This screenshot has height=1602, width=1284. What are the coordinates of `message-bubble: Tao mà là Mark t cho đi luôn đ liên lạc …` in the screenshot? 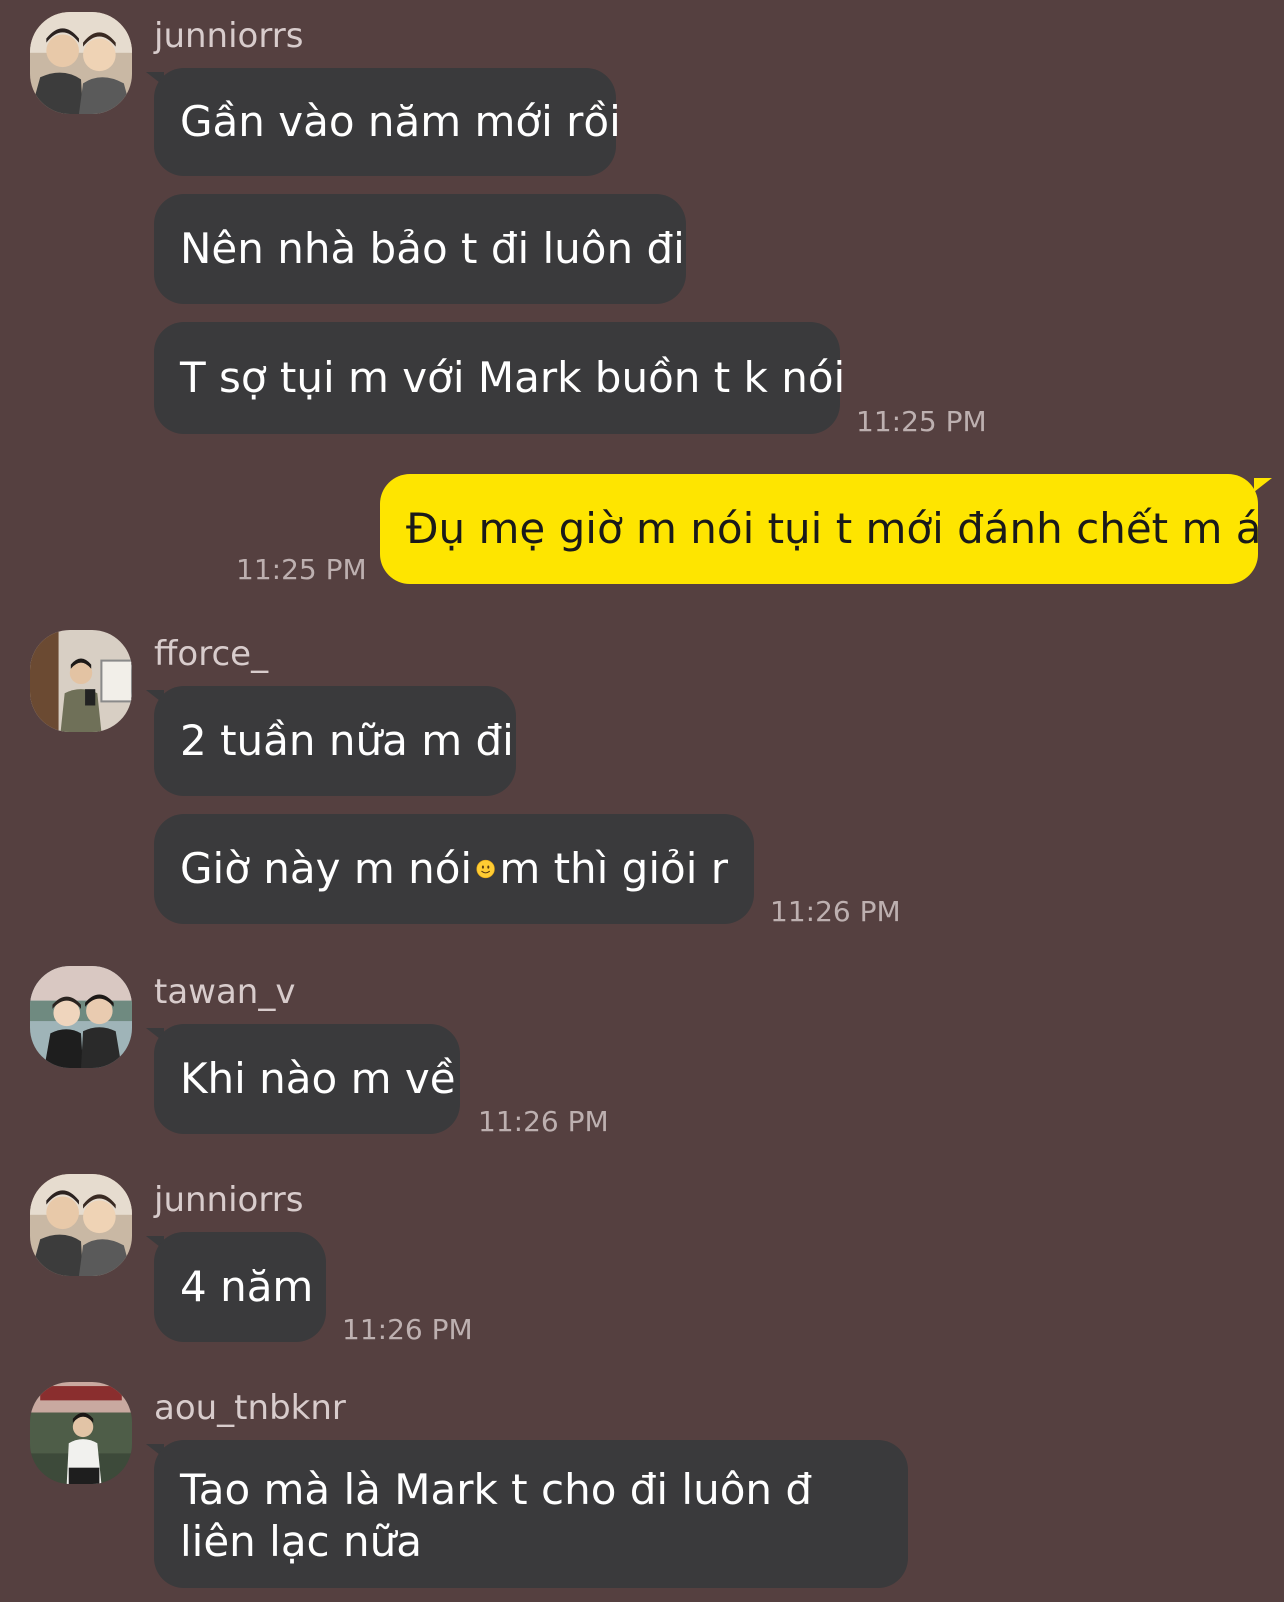 It's located at (531, 1514).